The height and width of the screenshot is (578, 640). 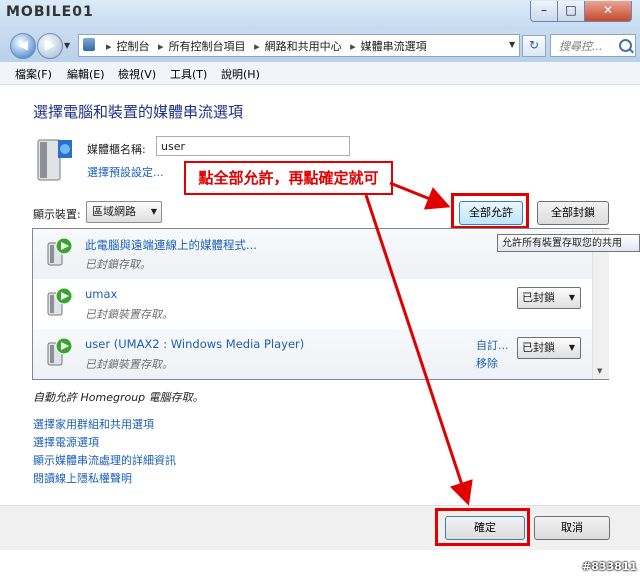 What do you see at coordinates (104, 460) in the screenshot?
I see `streaming-details-link: 顯示媒體串流處理的詳細資訊` at bounding box center [104, 460].